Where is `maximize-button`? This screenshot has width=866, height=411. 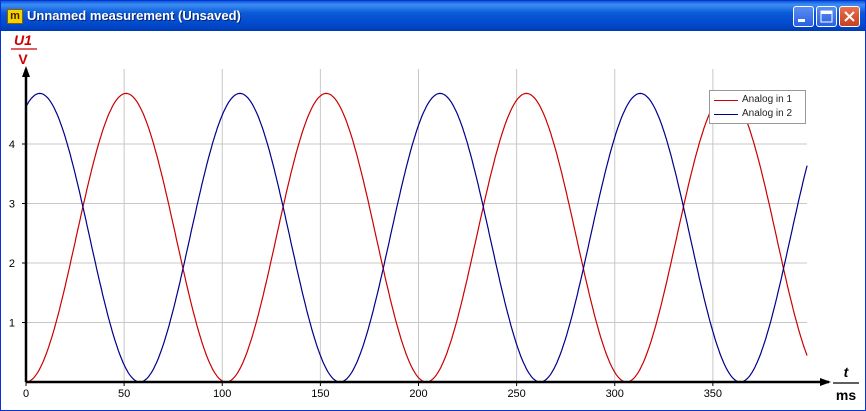 maximize-button is located at coordinates (826, 16).